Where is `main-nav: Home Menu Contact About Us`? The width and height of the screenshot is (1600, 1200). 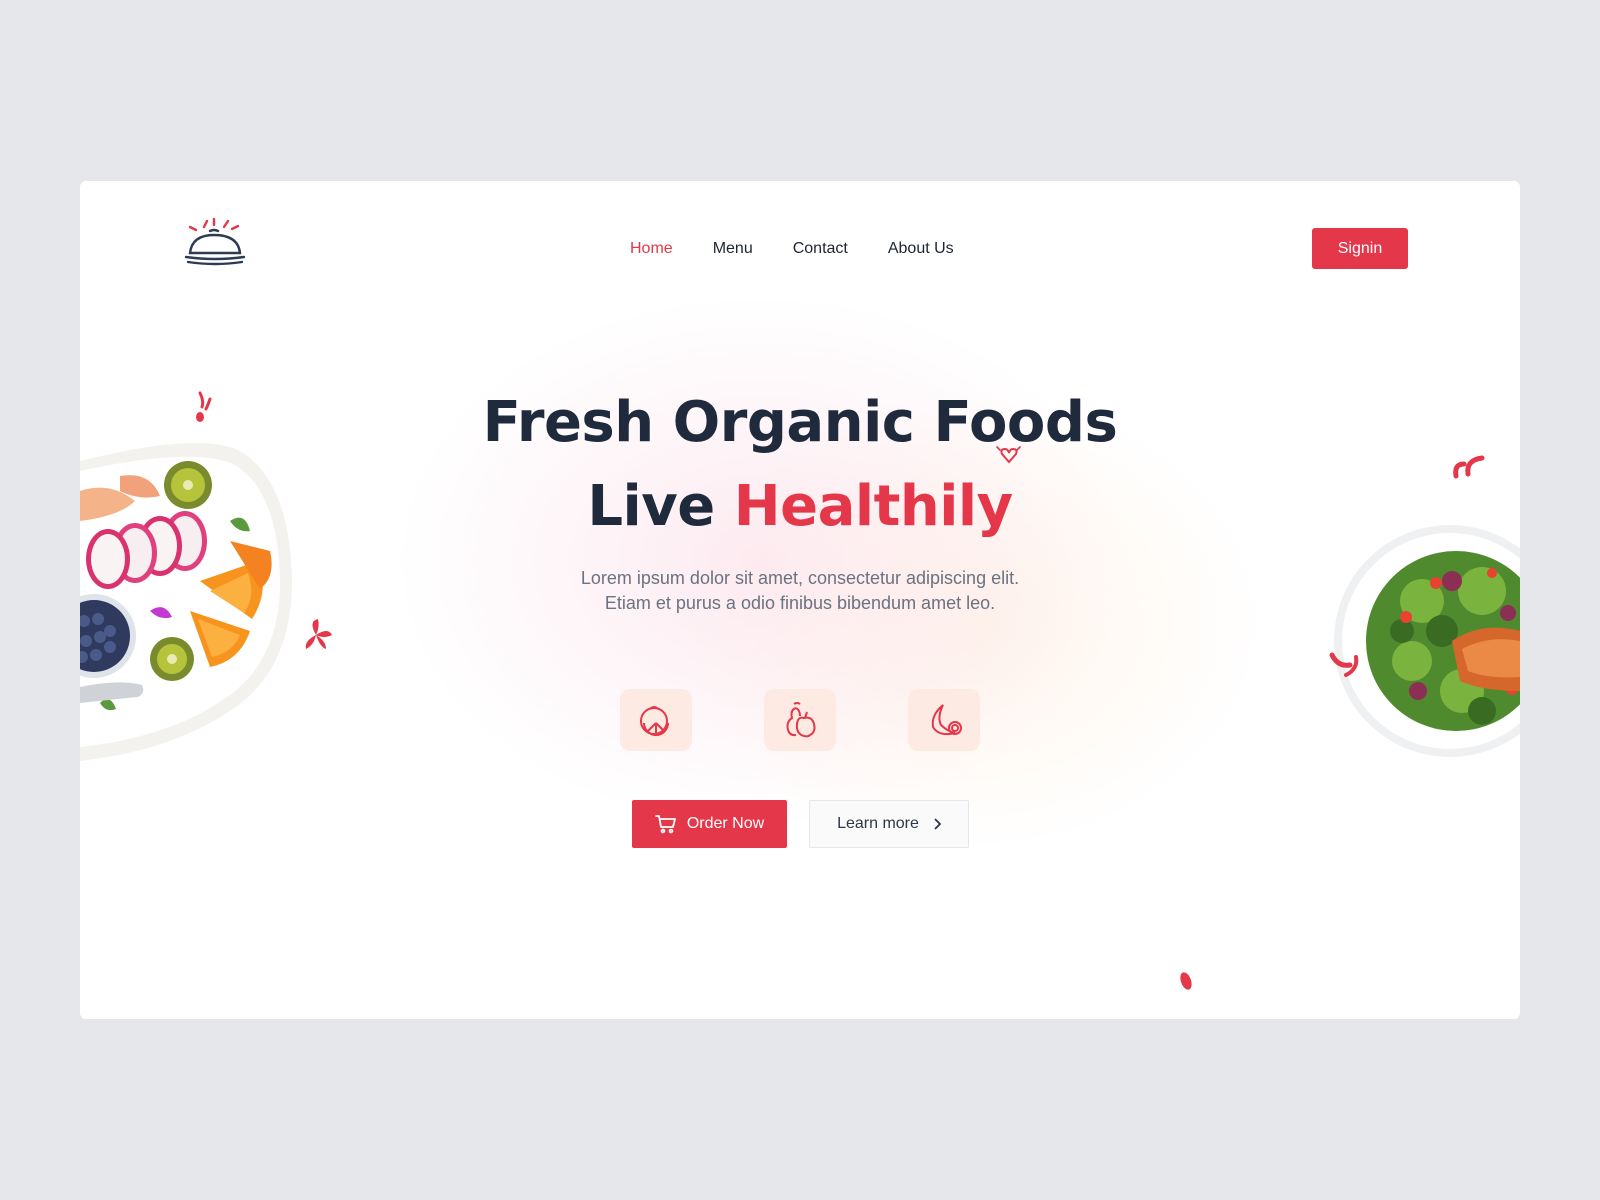 main-nav: Home Menu Contact About Us is located at coordinates (792, 249).